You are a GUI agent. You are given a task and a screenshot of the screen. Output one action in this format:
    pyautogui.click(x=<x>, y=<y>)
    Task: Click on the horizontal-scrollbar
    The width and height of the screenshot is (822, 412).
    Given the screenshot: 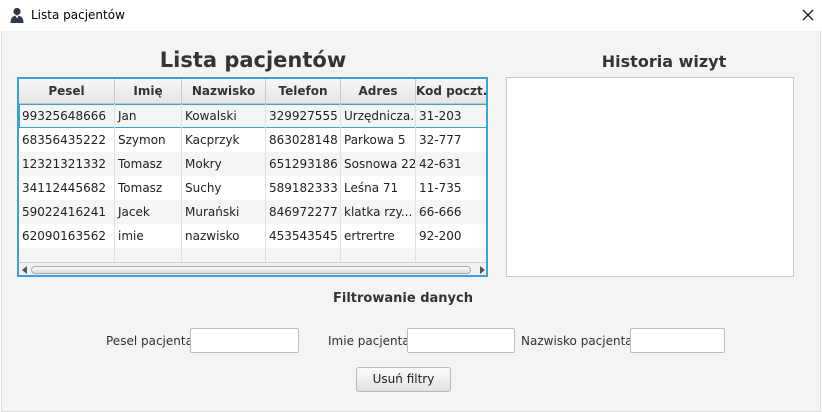 What is the action you would take?
    pyautogui.click(x=252, y=268)
    